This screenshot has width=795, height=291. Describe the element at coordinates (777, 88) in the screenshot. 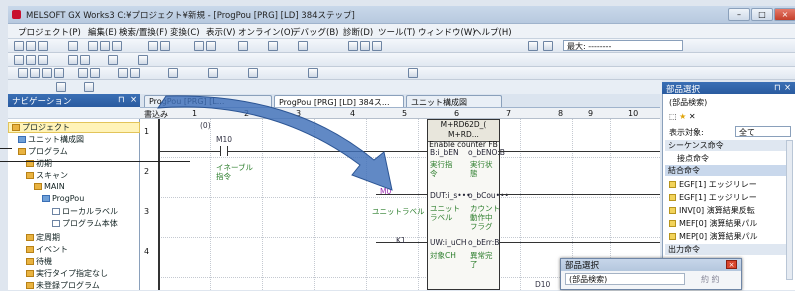

I see `pin-icon: ⊓` at that location.